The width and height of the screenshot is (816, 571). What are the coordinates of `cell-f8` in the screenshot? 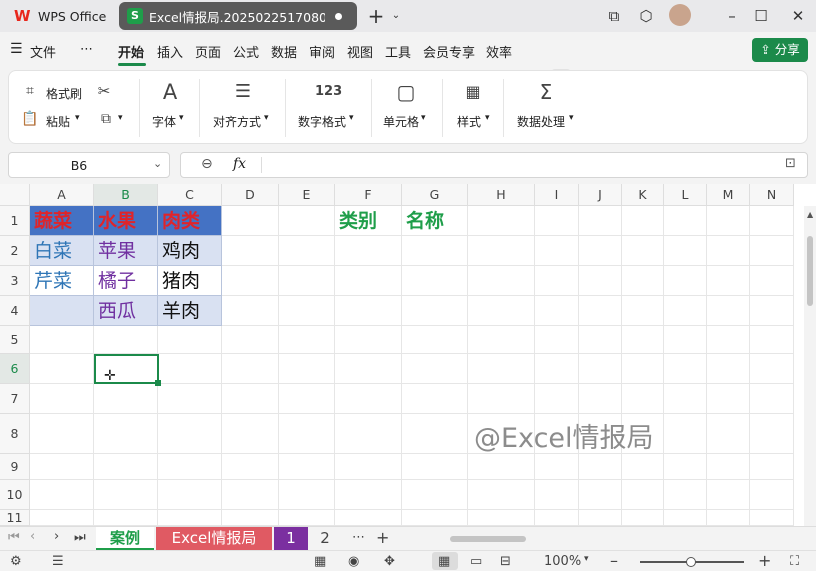 It's located at (368, 434).